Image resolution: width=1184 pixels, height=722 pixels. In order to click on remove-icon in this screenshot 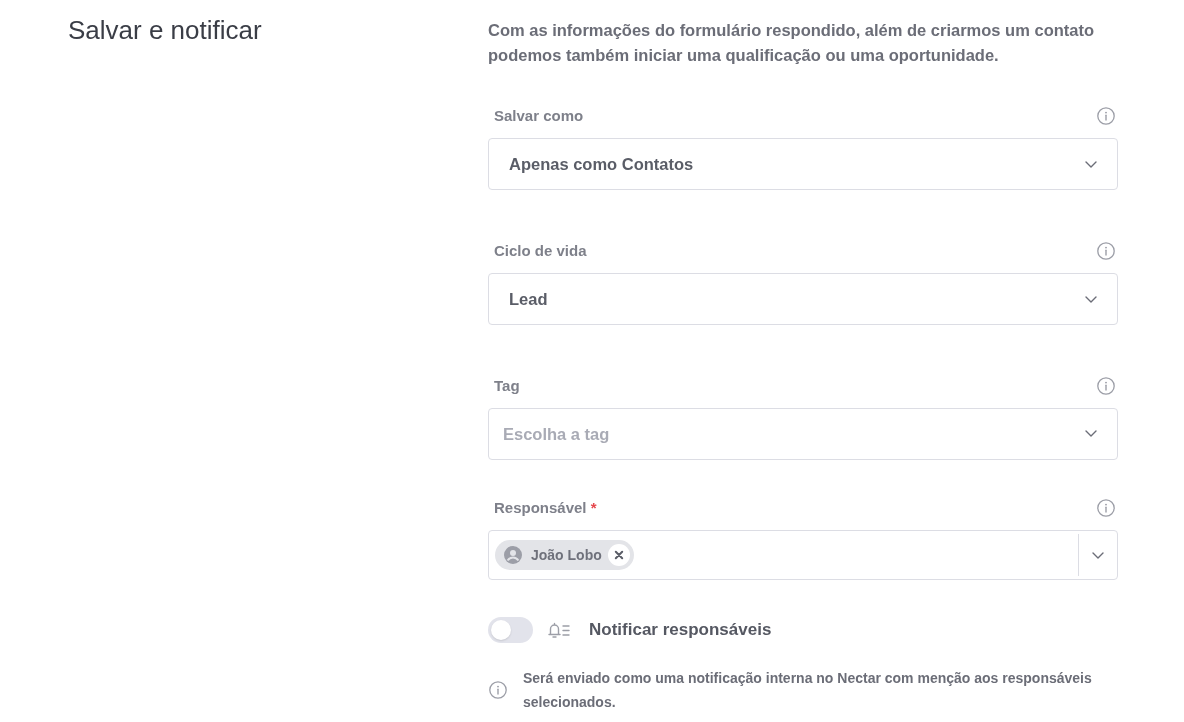, I will do `click(618, 555)`.